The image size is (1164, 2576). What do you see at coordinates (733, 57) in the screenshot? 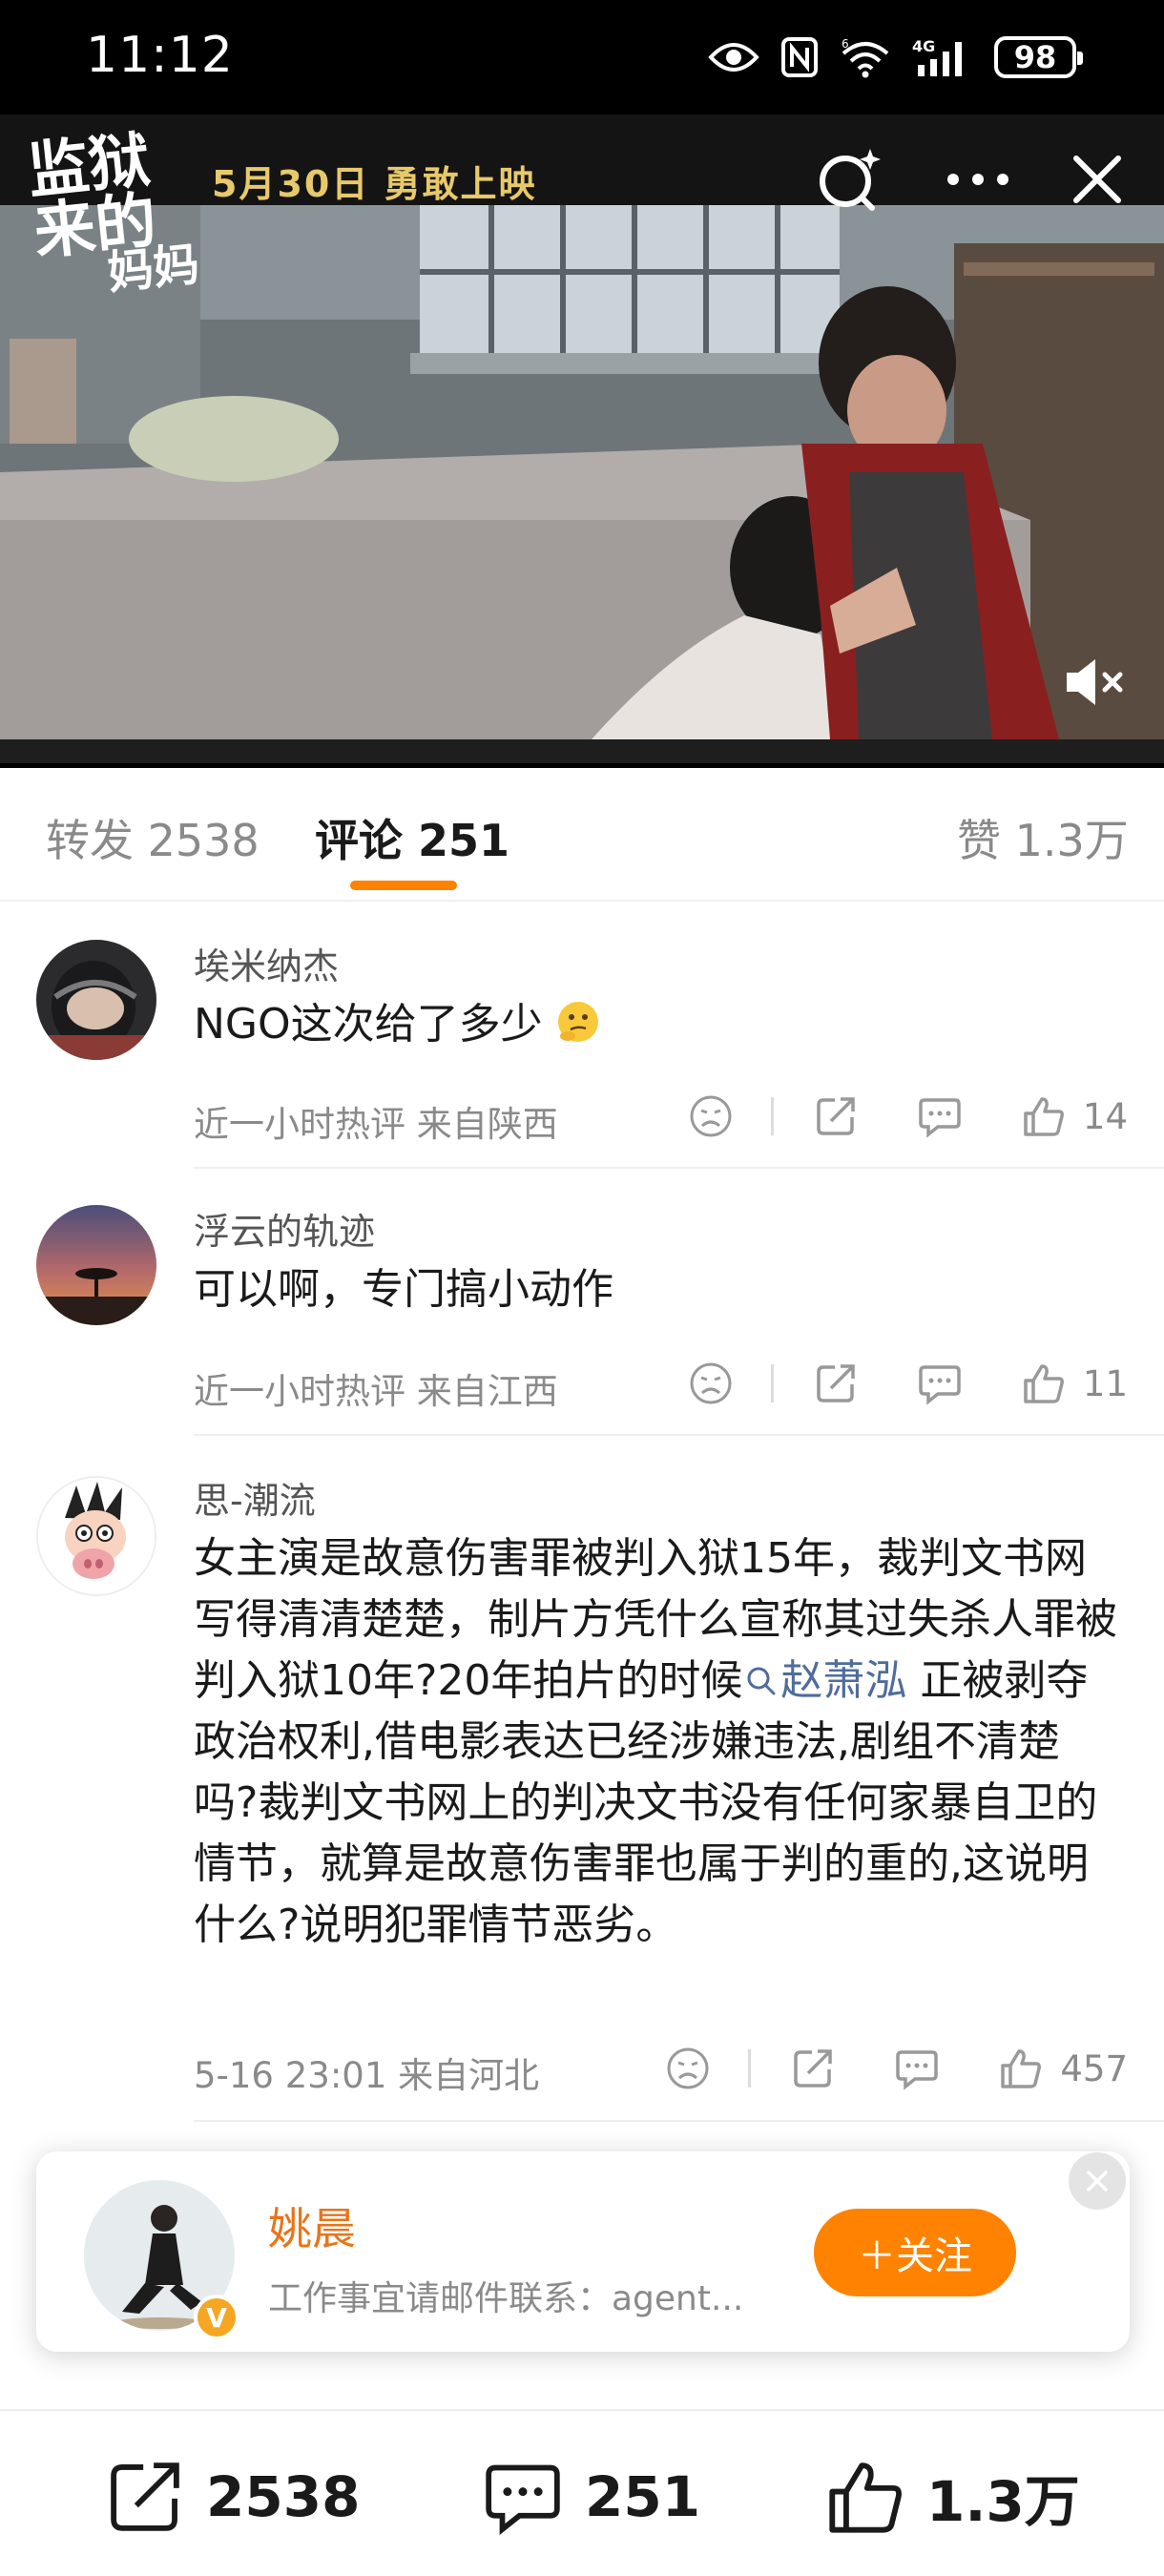
I see `eye-icon` at bounding box center [733, 57].